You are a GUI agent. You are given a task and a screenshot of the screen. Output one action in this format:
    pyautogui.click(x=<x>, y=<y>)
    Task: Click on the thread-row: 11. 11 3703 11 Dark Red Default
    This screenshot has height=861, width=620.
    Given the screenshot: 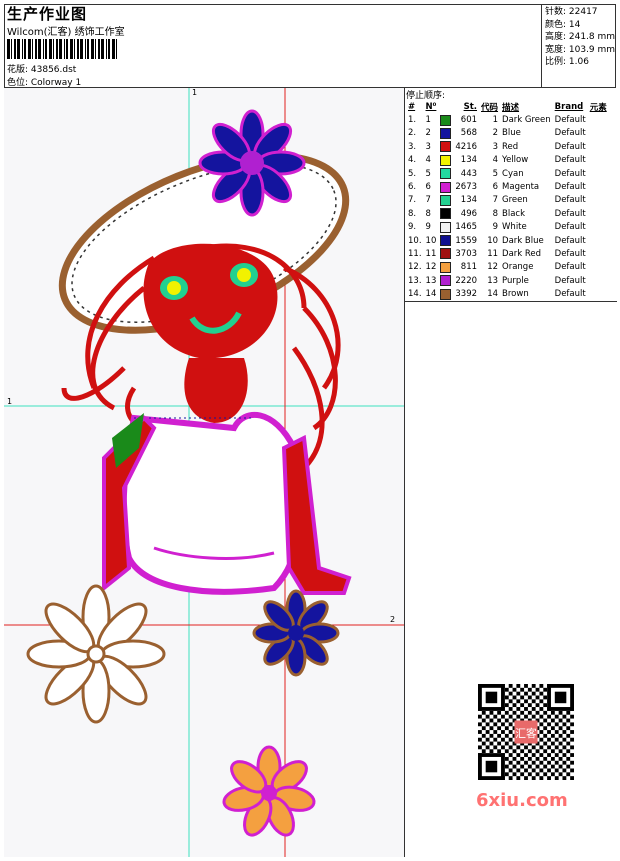 What is the action you would take?
    pyautogui.click(x=507, y=253)
    